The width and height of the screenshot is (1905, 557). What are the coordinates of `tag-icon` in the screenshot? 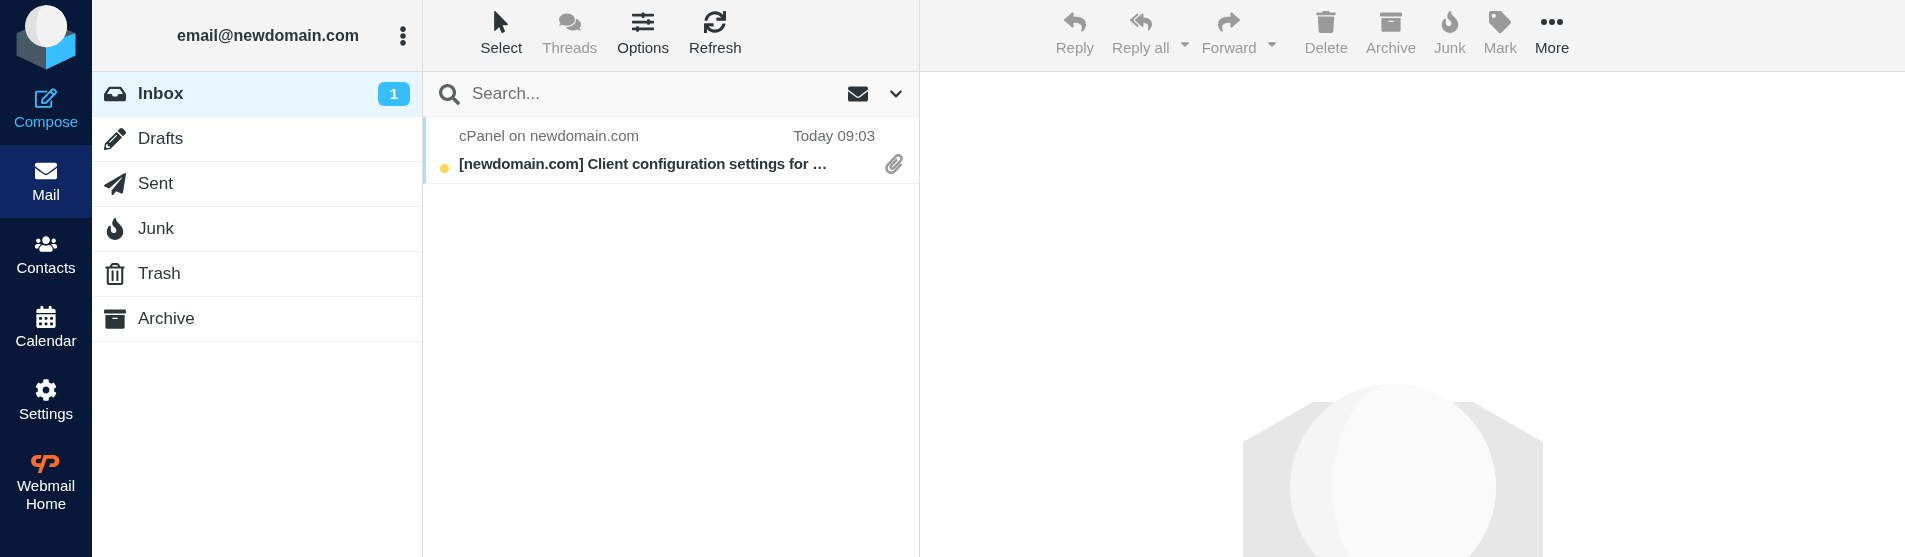 It's located at (1500, 22).